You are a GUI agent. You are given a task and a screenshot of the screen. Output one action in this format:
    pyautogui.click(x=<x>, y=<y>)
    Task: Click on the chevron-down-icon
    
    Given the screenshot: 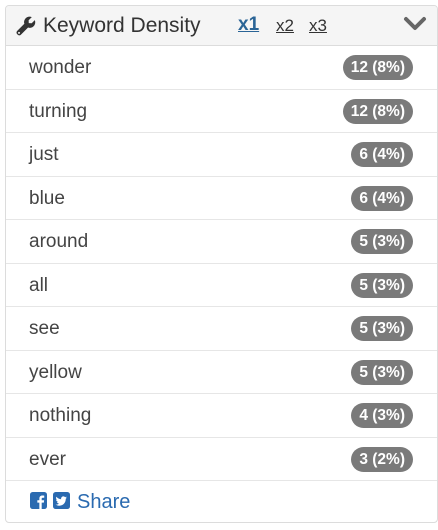 What is the action you would take?
    pyautogui.click(x=415, y=24)
    